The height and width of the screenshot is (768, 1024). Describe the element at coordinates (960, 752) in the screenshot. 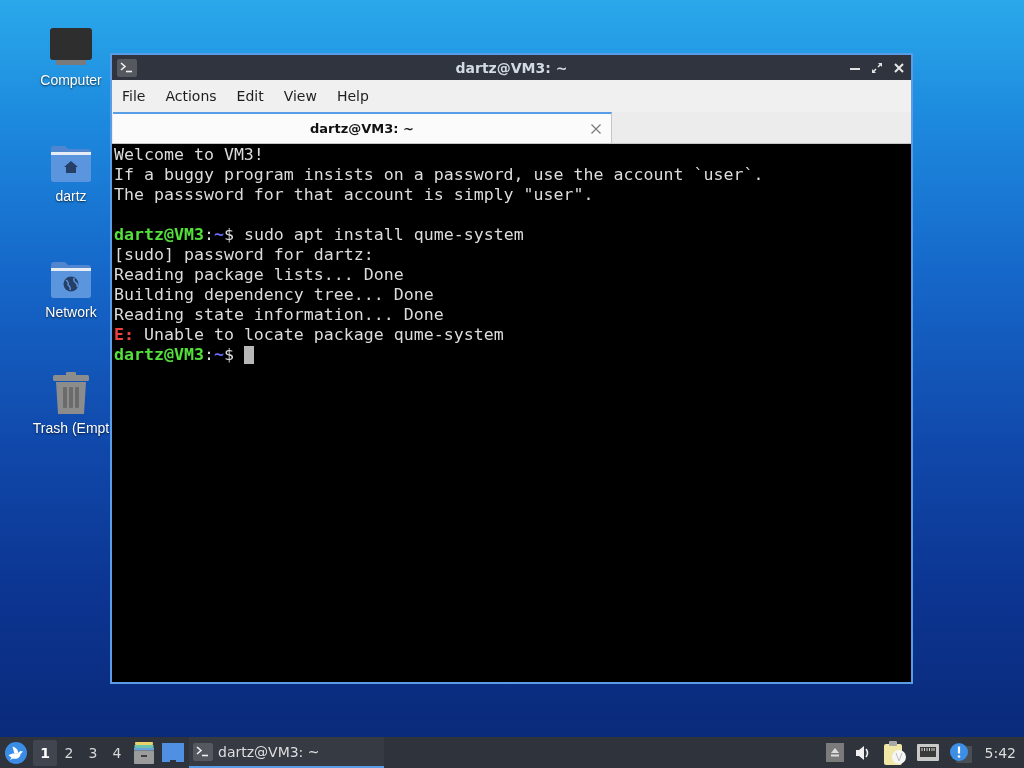

I see `alert-icon` at that location.